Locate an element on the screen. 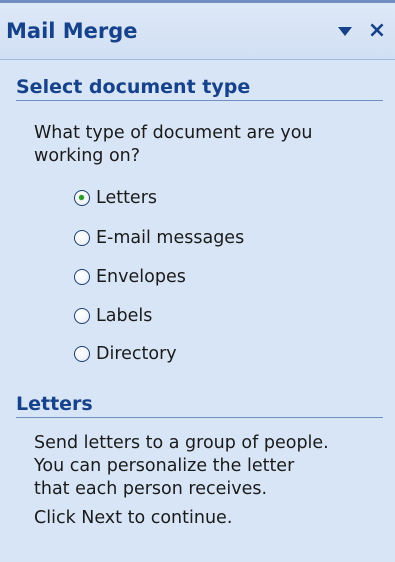 Image resolution: width=395 pixels, height=562 pixels. description-line: Send letters to a group of people. is located at coordinates (181, 443).